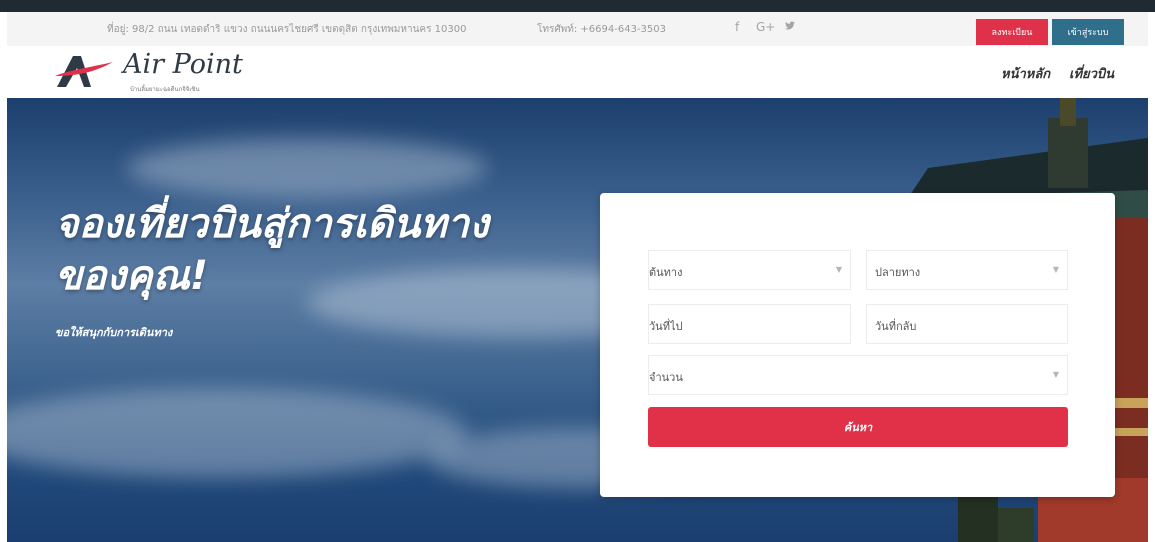 This screenshot has height=542, width=1155. I want to click on passengers-select: จำนวน ▼, so click(858, 375).